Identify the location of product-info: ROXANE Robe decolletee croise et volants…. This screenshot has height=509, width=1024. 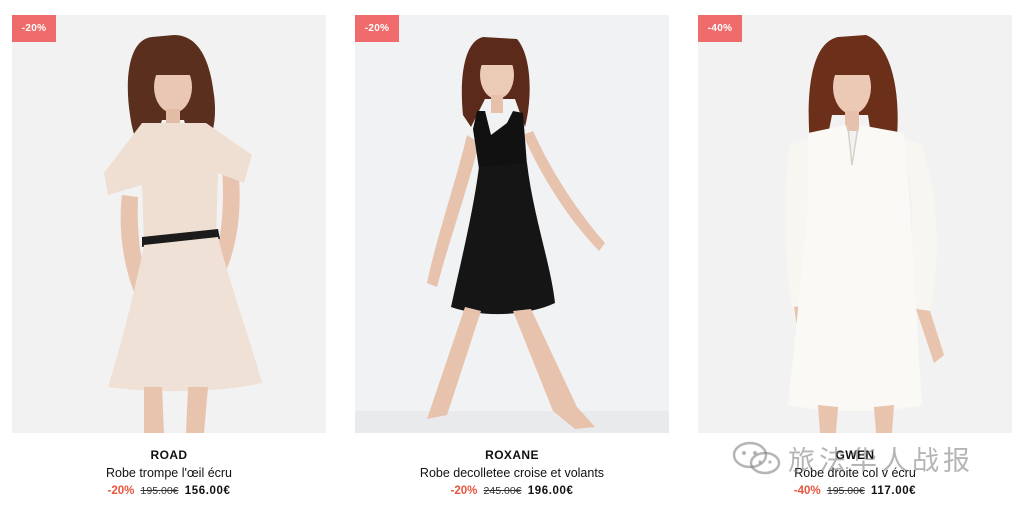
(512, 473).